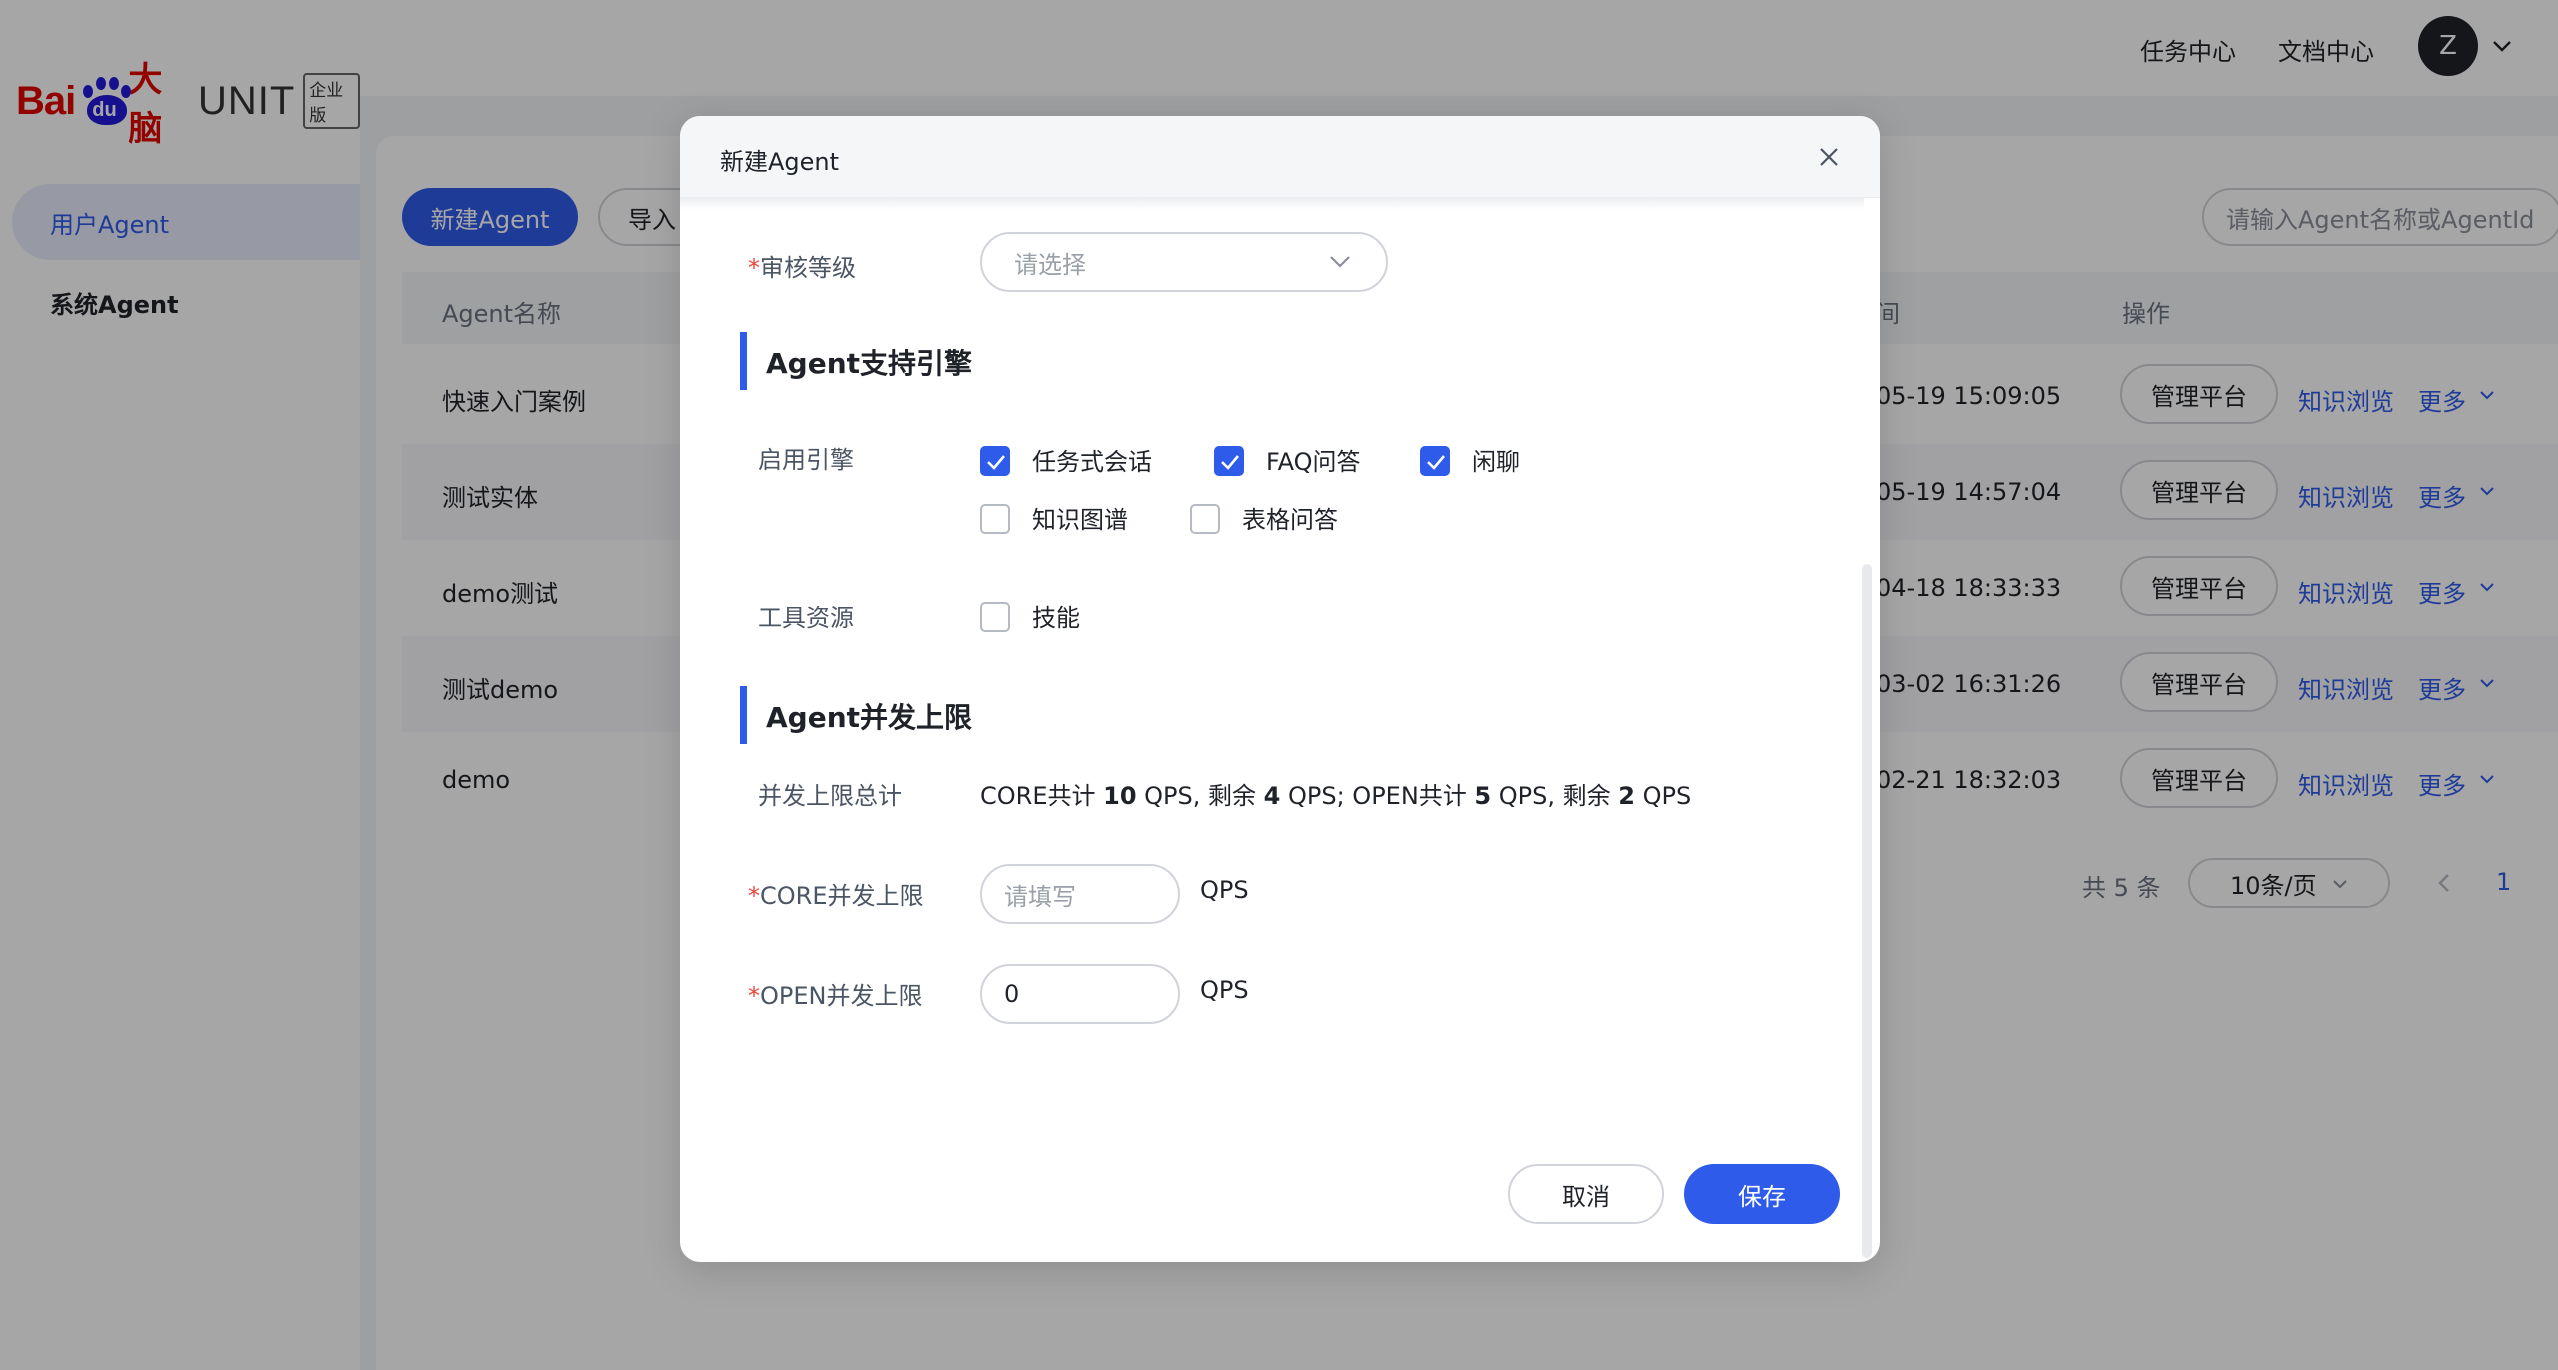  What do you see at coordinates (995, 617) in the screenshot?
I see `tool-skill-checkbox` at bounding box center [995, 617].